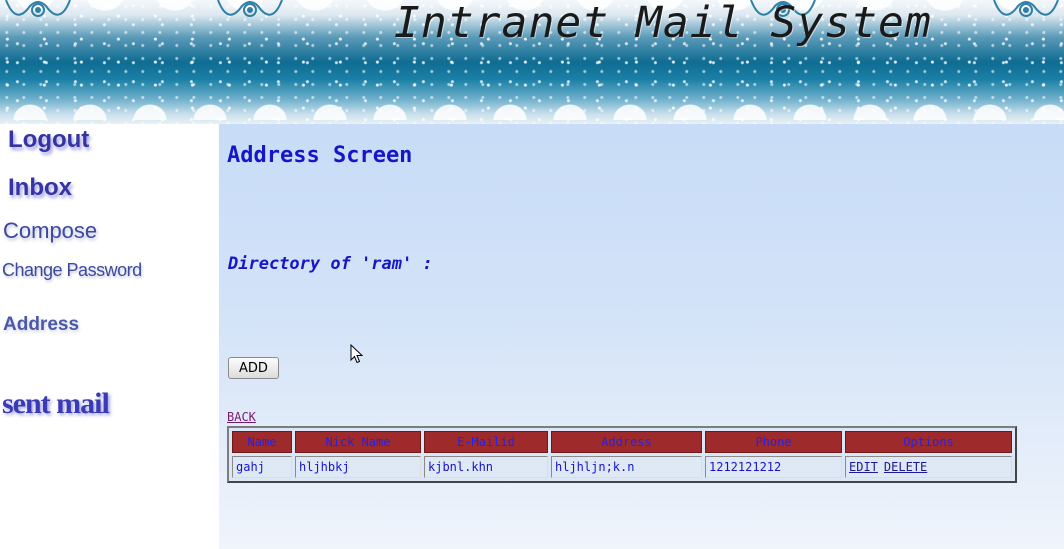 This screenshot has width=1064, height=549. What do you see at coordinates (358, 442) in the screenshot?
I see `column-header-nick-name: Nick Name` at bounding box center [358, 442].